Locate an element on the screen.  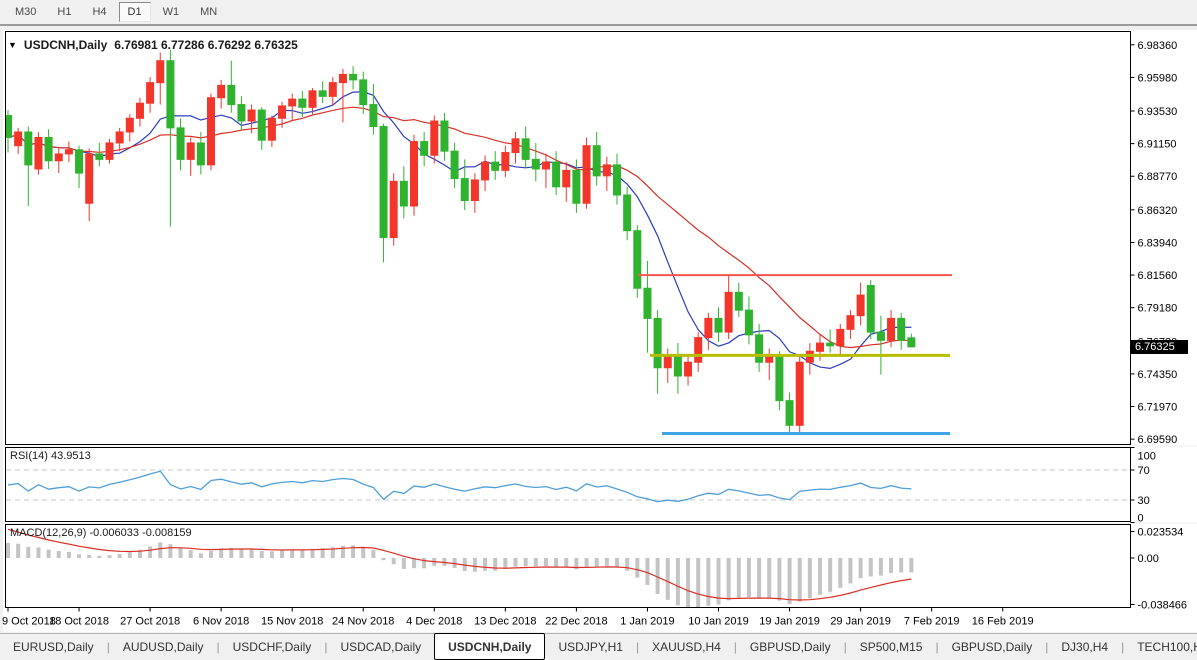
time-axis-label: 13 Dec 2018 is located at coordinates (505, 622).